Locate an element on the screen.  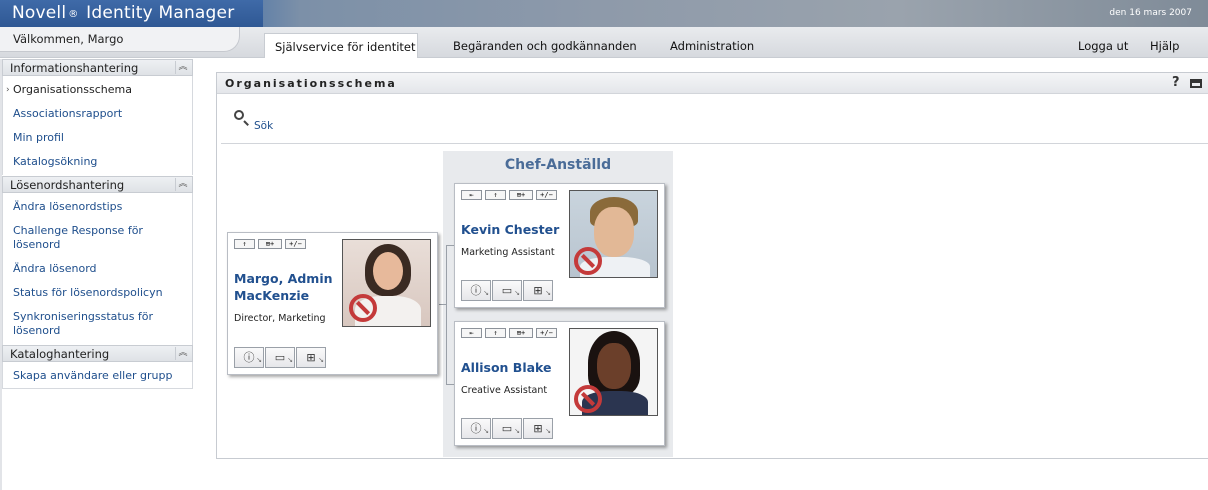
print-icon is located at coordinates (1196, 83).